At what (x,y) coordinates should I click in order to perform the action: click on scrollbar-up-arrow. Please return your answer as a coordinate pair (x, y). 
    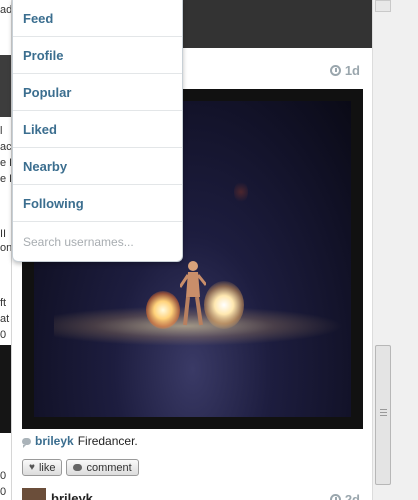
    Looking at the image, I should click on (383, 6).